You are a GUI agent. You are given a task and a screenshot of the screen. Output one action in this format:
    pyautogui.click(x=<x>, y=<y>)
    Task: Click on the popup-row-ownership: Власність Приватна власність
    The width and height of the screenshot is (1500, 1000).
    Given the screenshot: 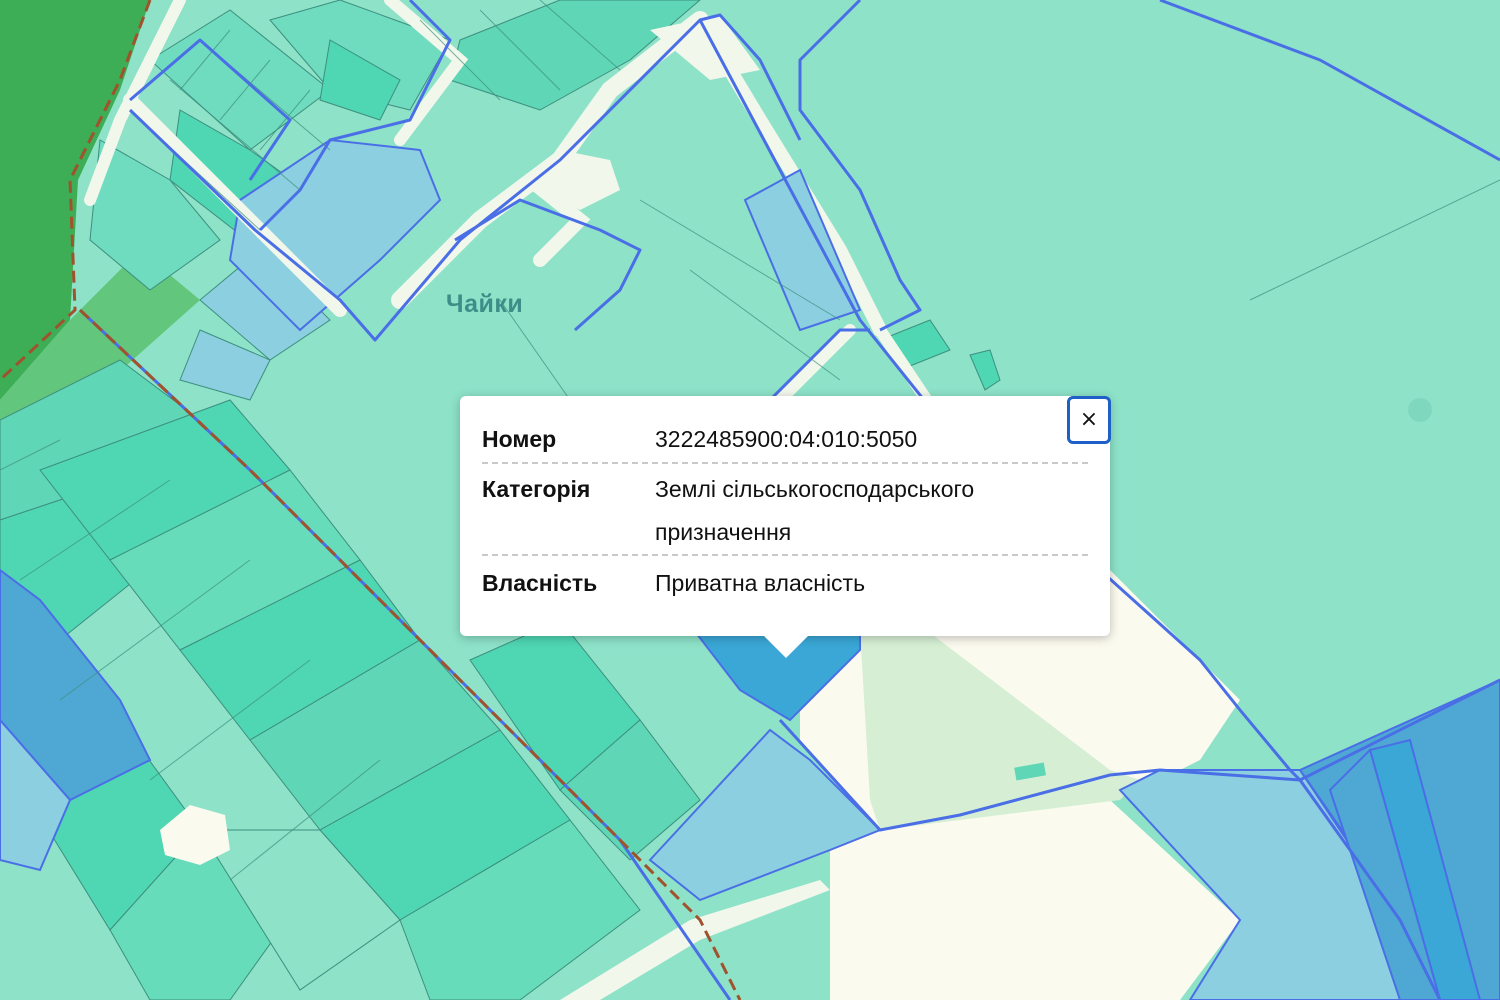 What is the action you would take?
    pyautogui.click(x=785, y=583)
    